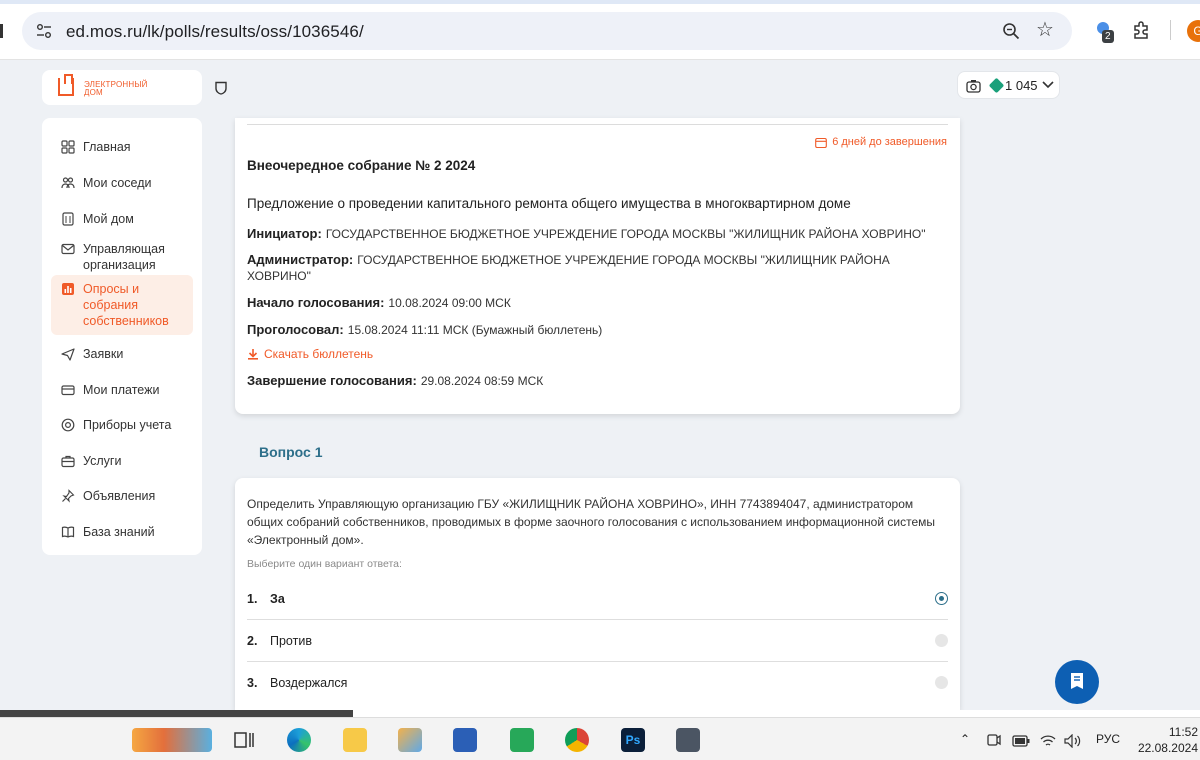 This screenshot has height=760, width=1200. I want to click on tab-strip, so click(600, 2).